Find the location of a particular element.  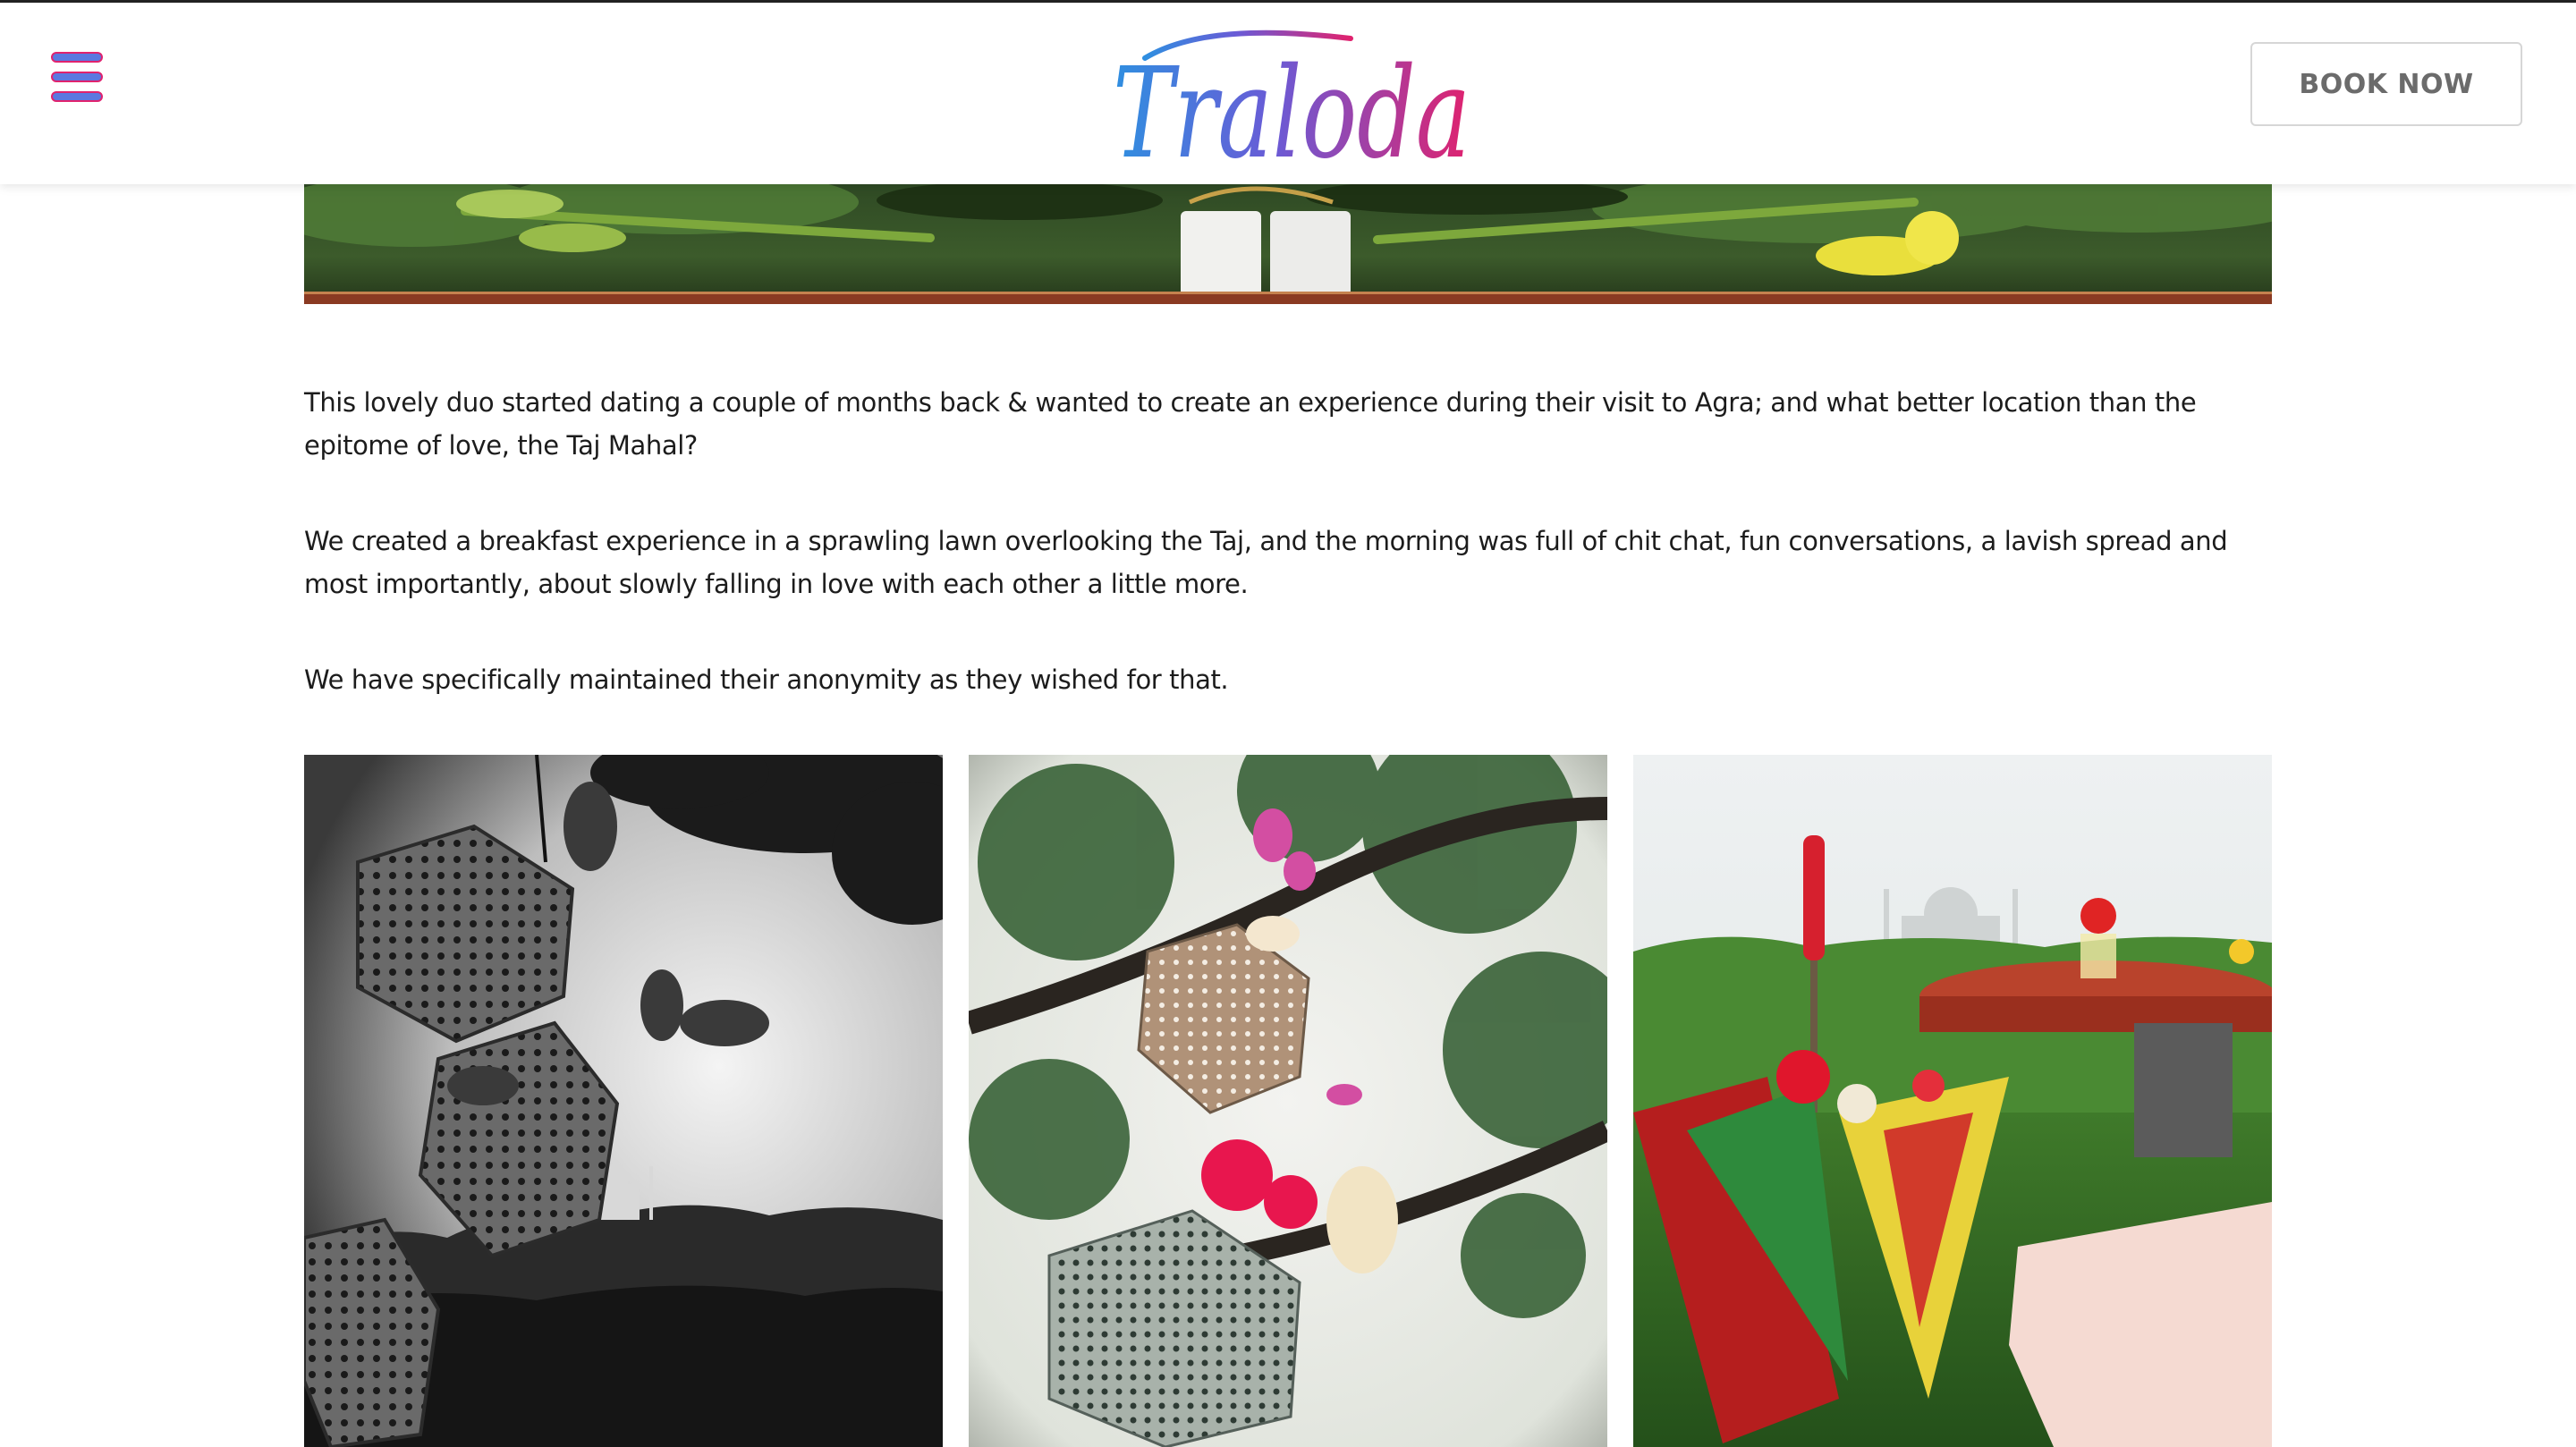

logo-text: Traloda is located at coordinates (1291, 107).